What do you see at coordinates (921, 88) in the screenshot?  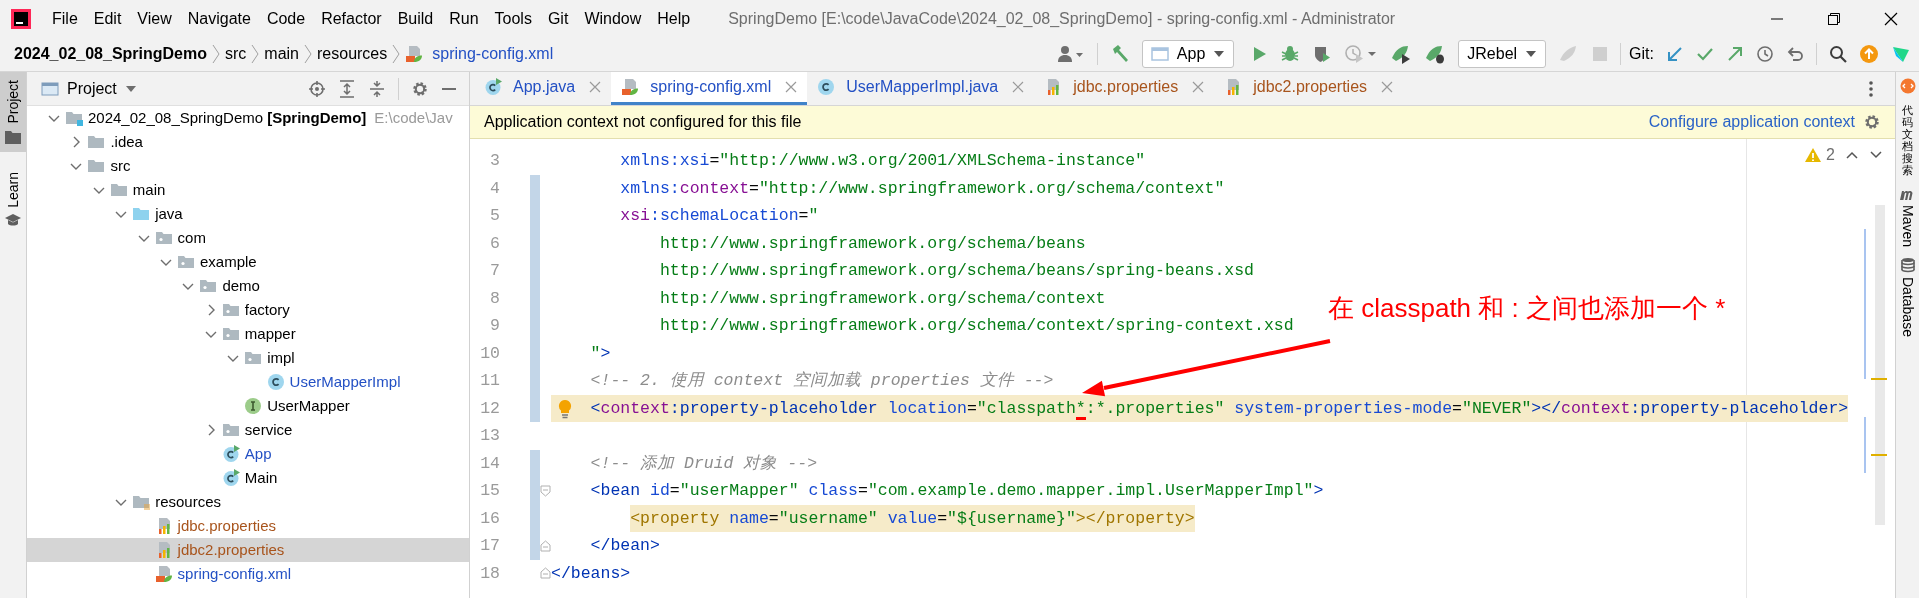 I see `editor-tab: UserMapperImpl.java` at bounding box center [921, 88].